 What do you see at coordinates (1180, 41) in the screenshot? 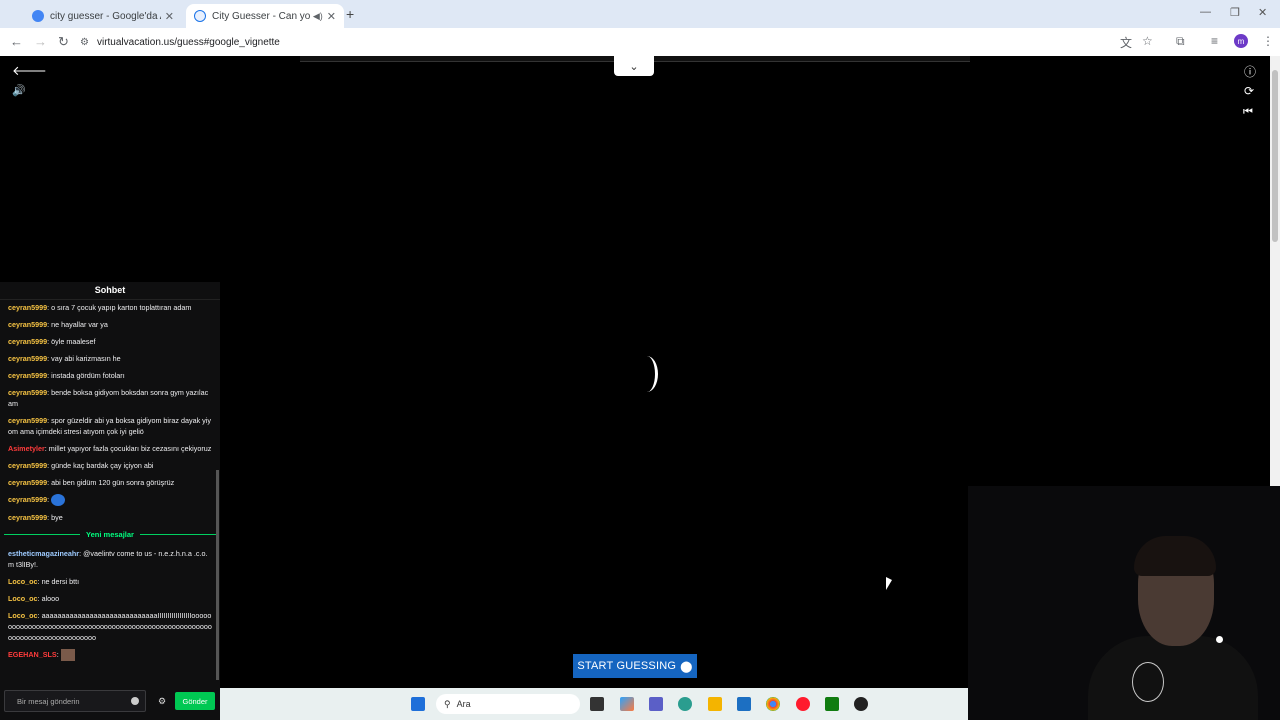
I see `extensions-icon: ⧉` at bounding box center [1180, 41].